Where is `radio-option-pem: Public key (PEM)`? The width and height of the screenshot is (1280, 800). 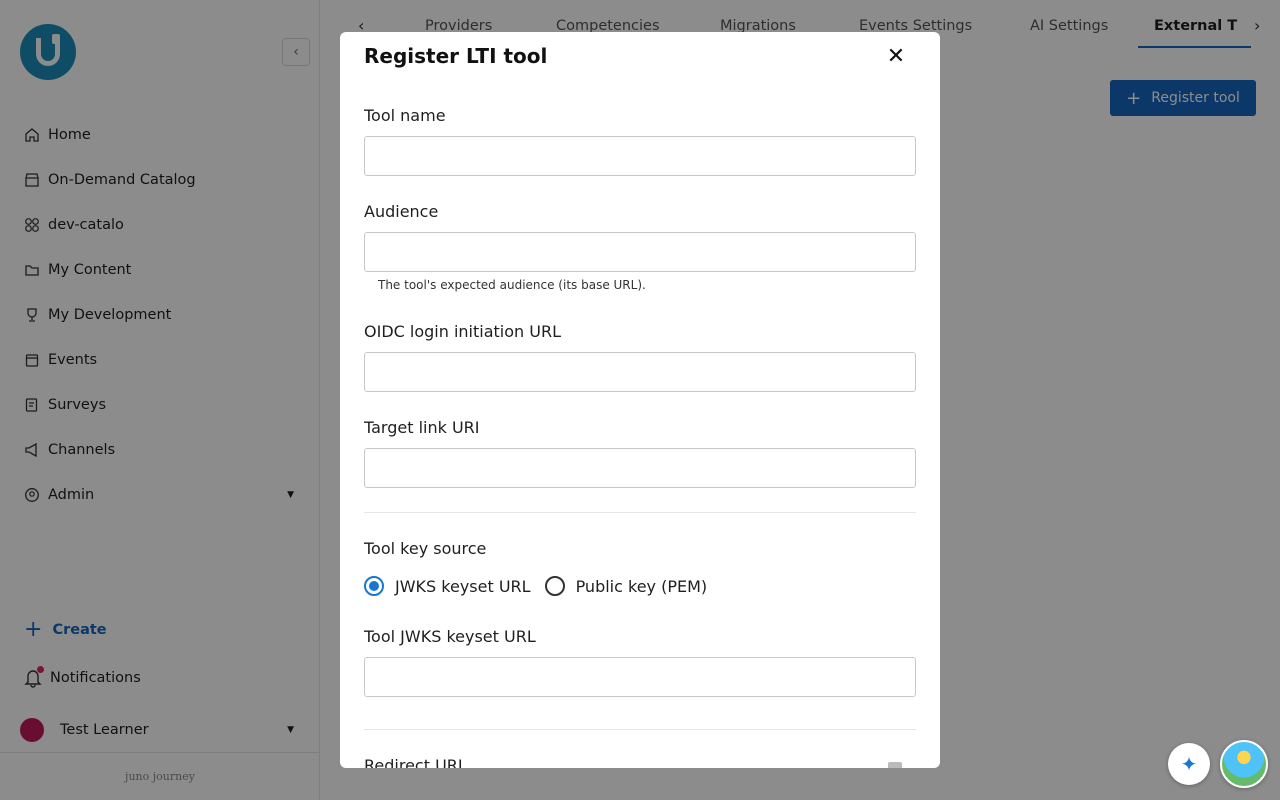
radio-option-pem: Public key (PEM) is located at coordinates (626, 586).